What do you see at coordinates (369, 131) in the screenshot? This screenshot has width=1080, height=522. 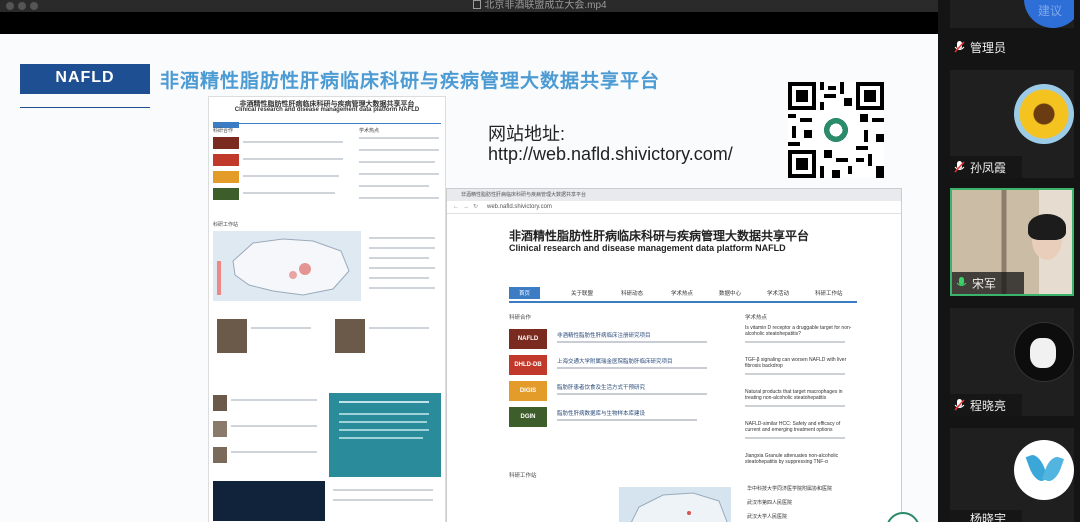 I see `shot-section: 学术热点` at bounding box center [369, 131].